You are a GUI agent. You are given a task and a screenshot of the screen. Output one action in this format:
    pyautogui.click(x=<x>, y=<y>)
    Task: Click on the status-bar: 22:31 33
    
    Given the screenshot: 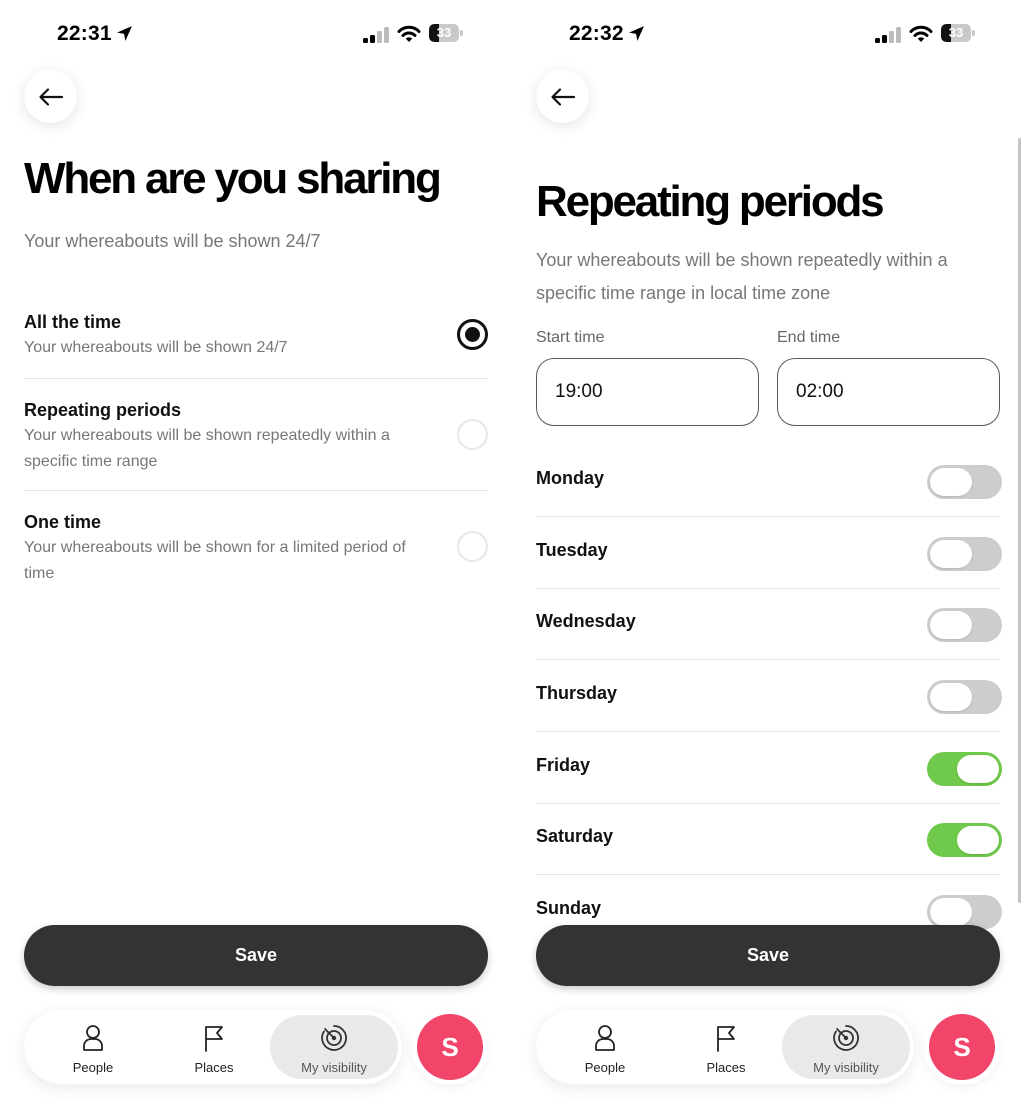 What is the action you would take?
    pyautogui.click(x=256, y=35)
    